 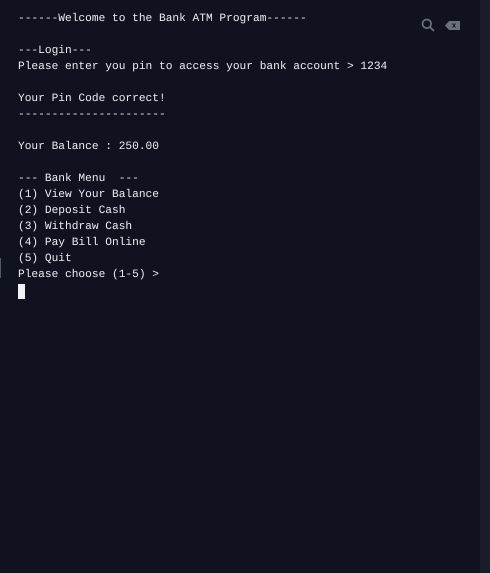 I want to click on console-line: ---Login---, so click(x=55, y=51).